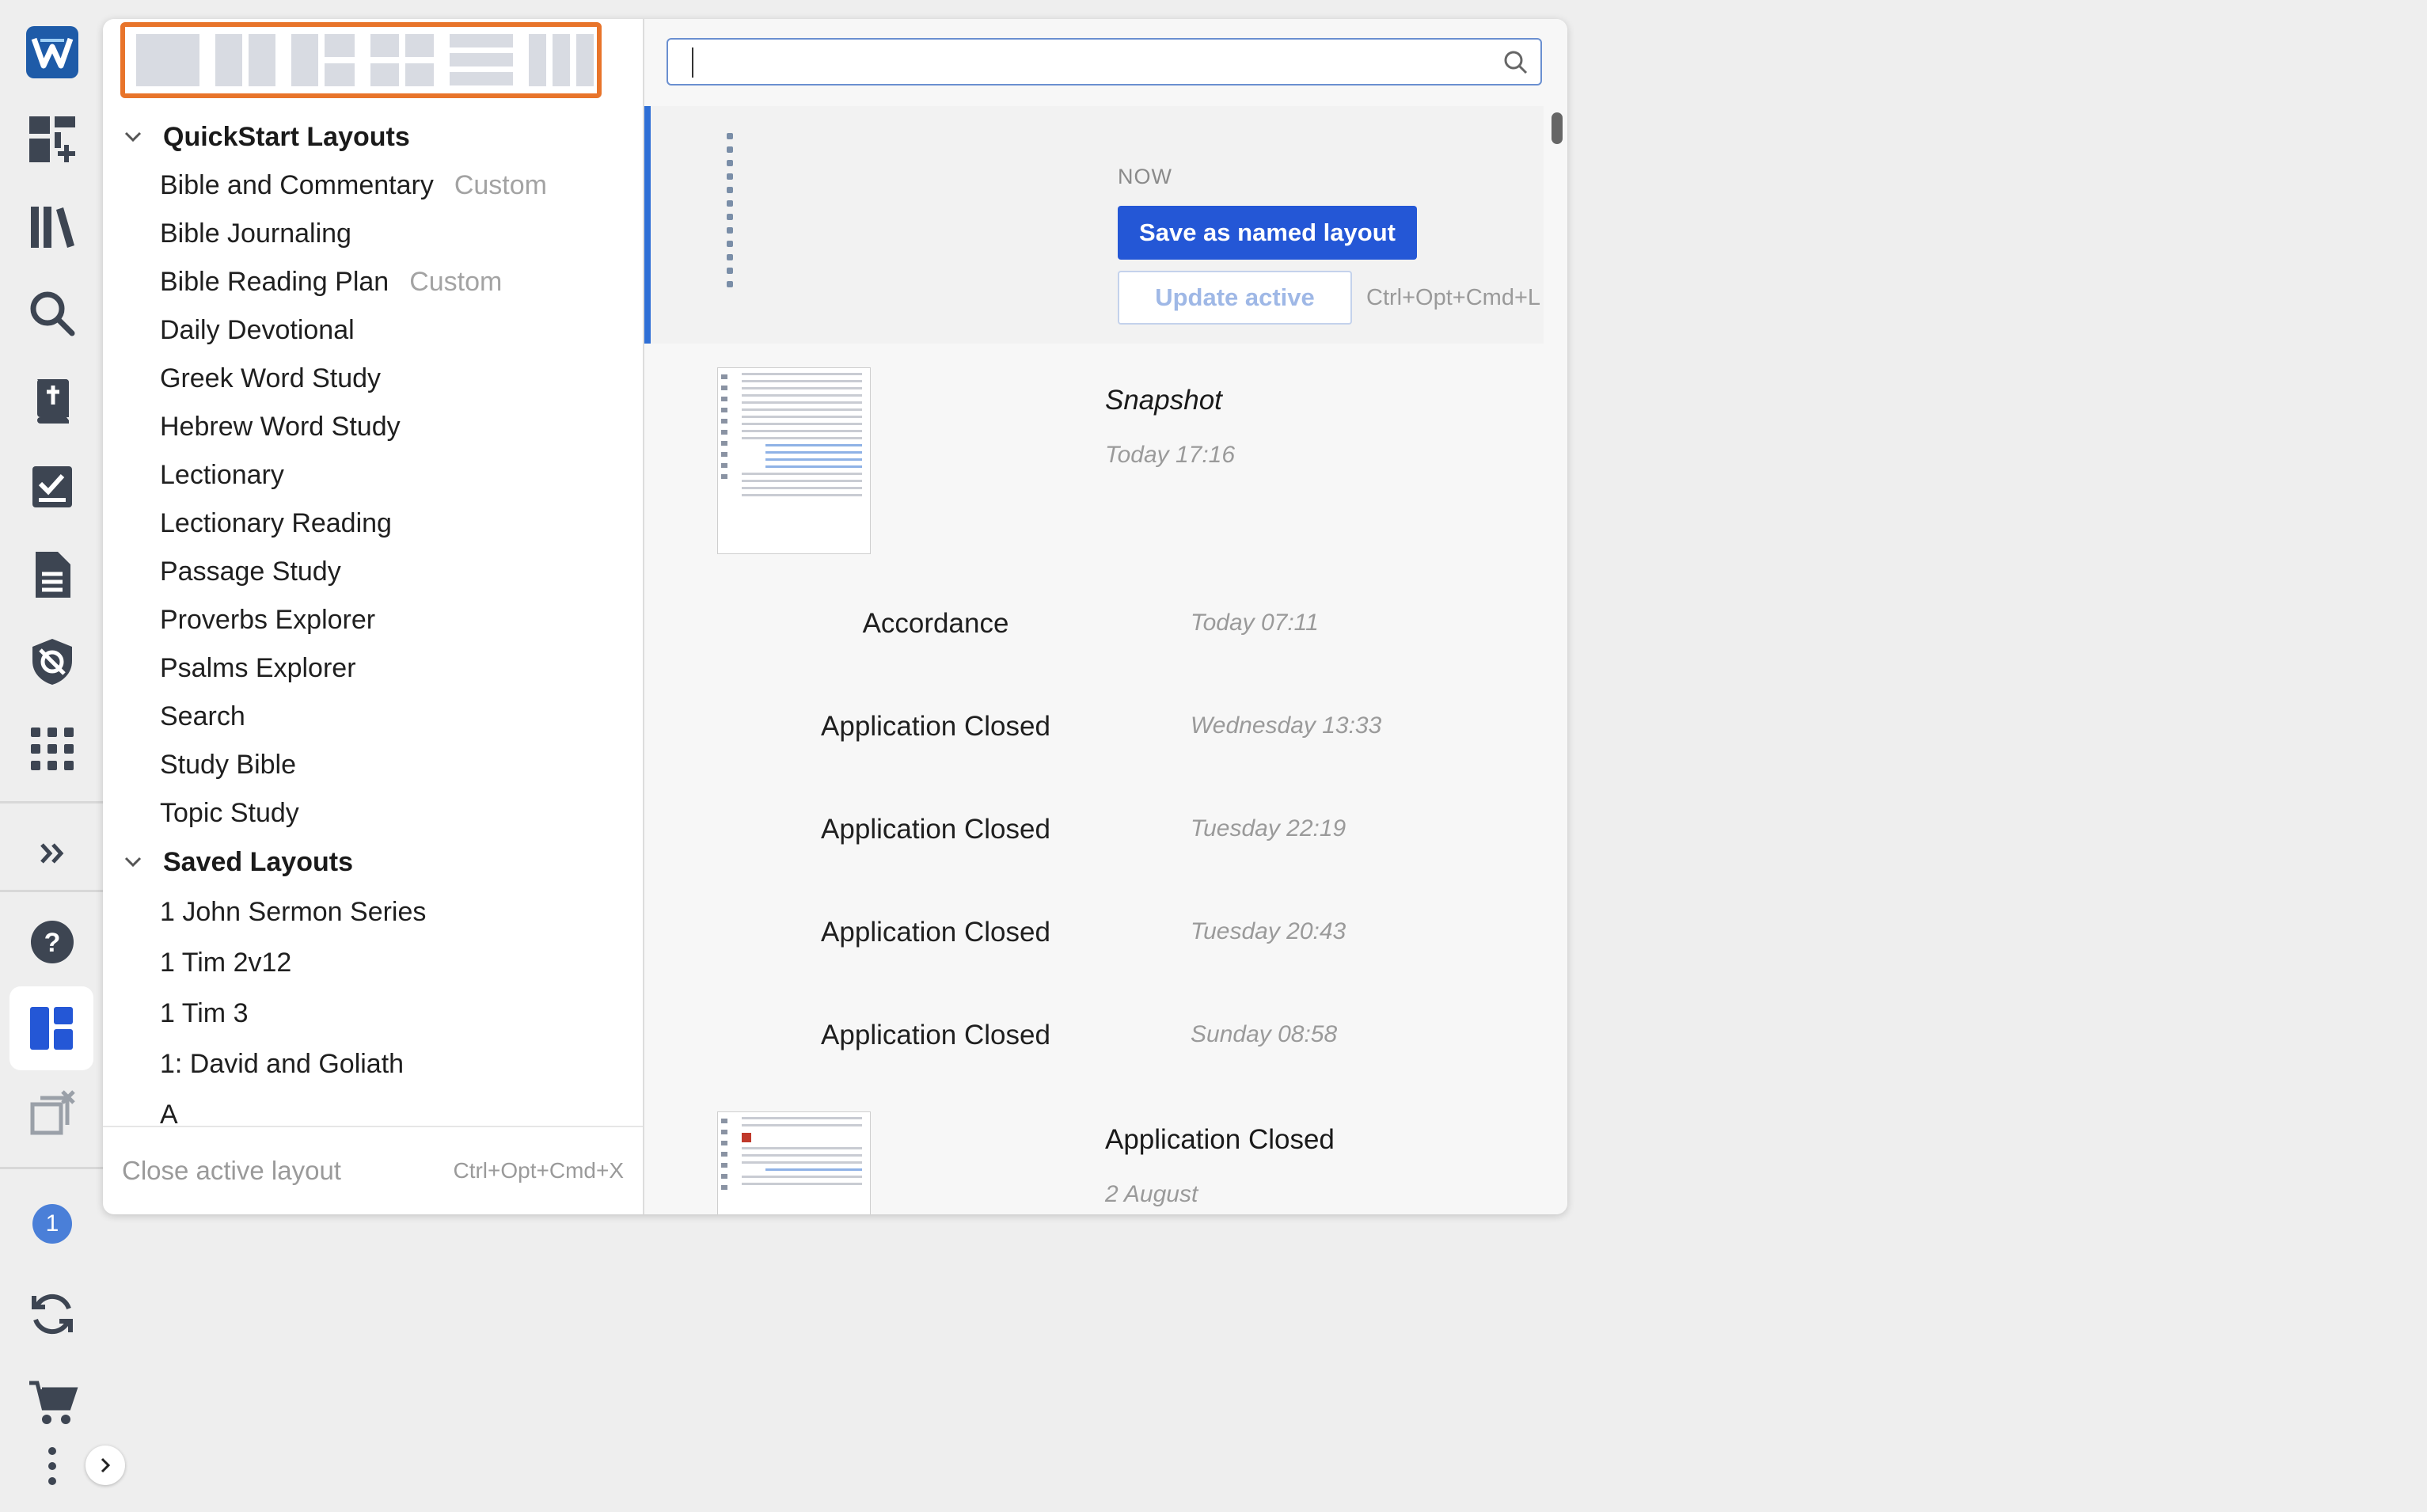 The image size is (2427, 1512). Describe the element at coordinates (1085, 62) in the screenshot. I see `search-input` at that location.